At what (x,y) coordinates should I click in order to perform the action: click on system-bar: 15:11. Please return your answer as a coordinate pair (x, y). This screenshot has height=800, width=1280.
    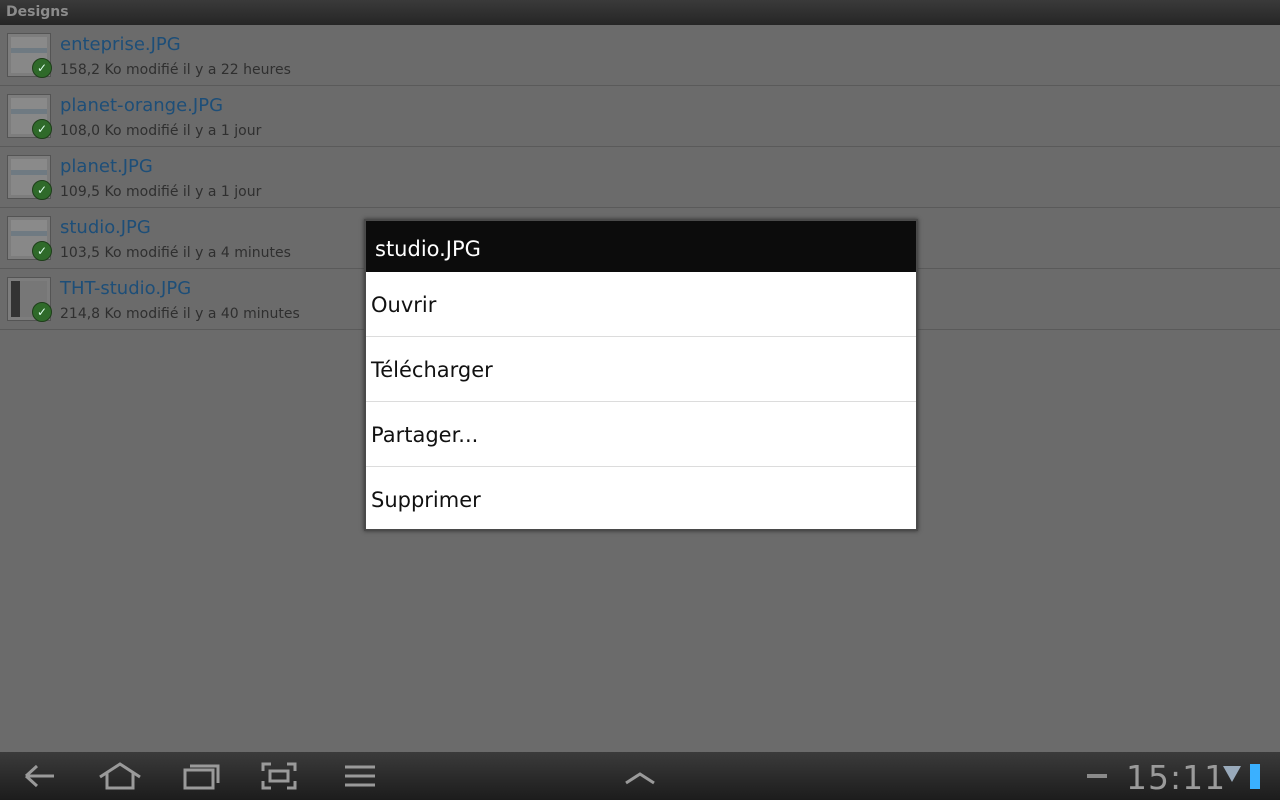
    Looking at the image, I should click on (640, 776).